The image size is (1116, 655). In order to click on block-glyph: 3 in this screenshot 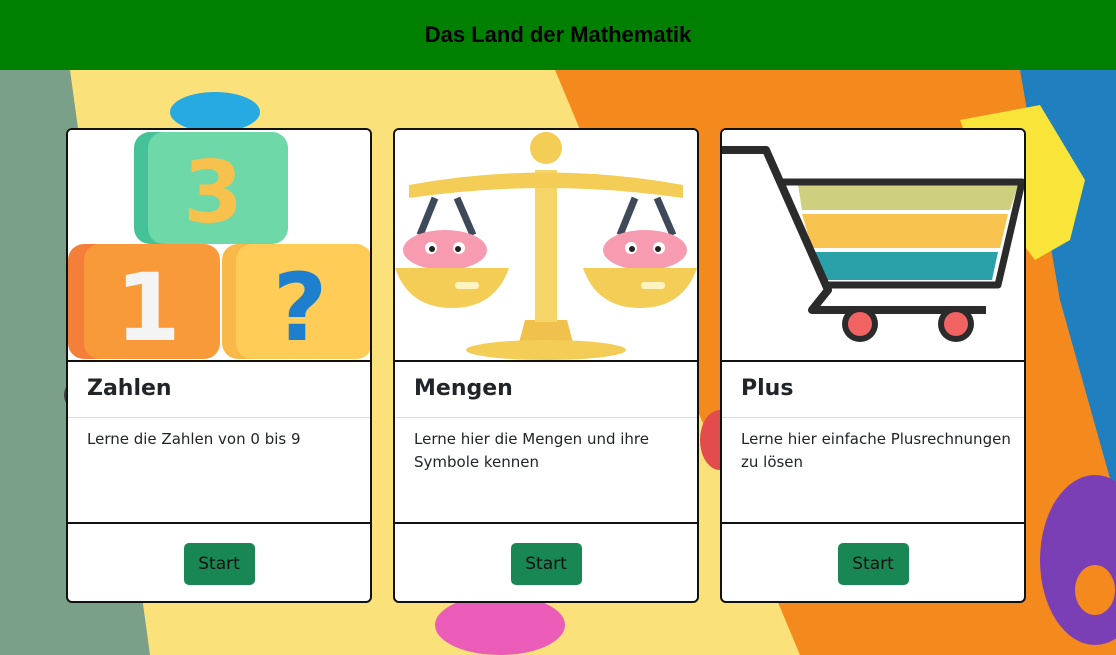, I will do `click(213, 193)`.